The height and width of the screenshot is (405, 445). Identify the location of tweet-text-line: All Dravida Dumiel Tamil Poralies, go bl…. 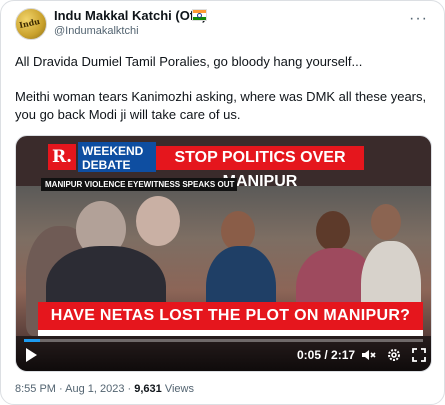
(189, 61).